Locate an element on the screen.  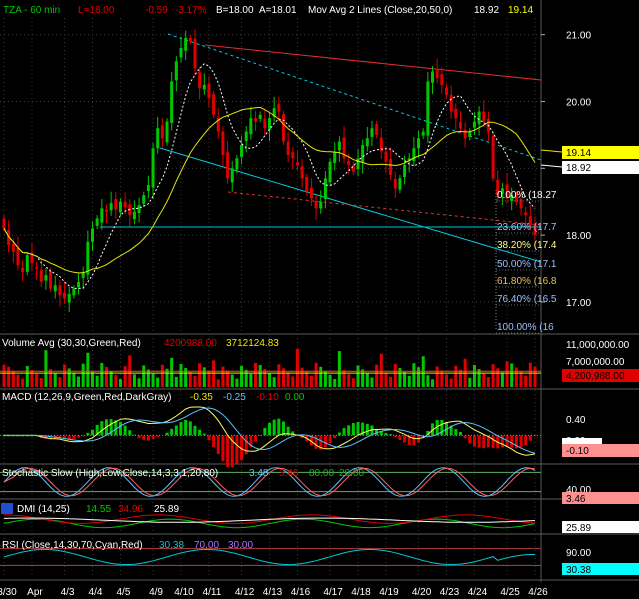
macd-value-1: -0.35 is located at coordinates (201, 397).